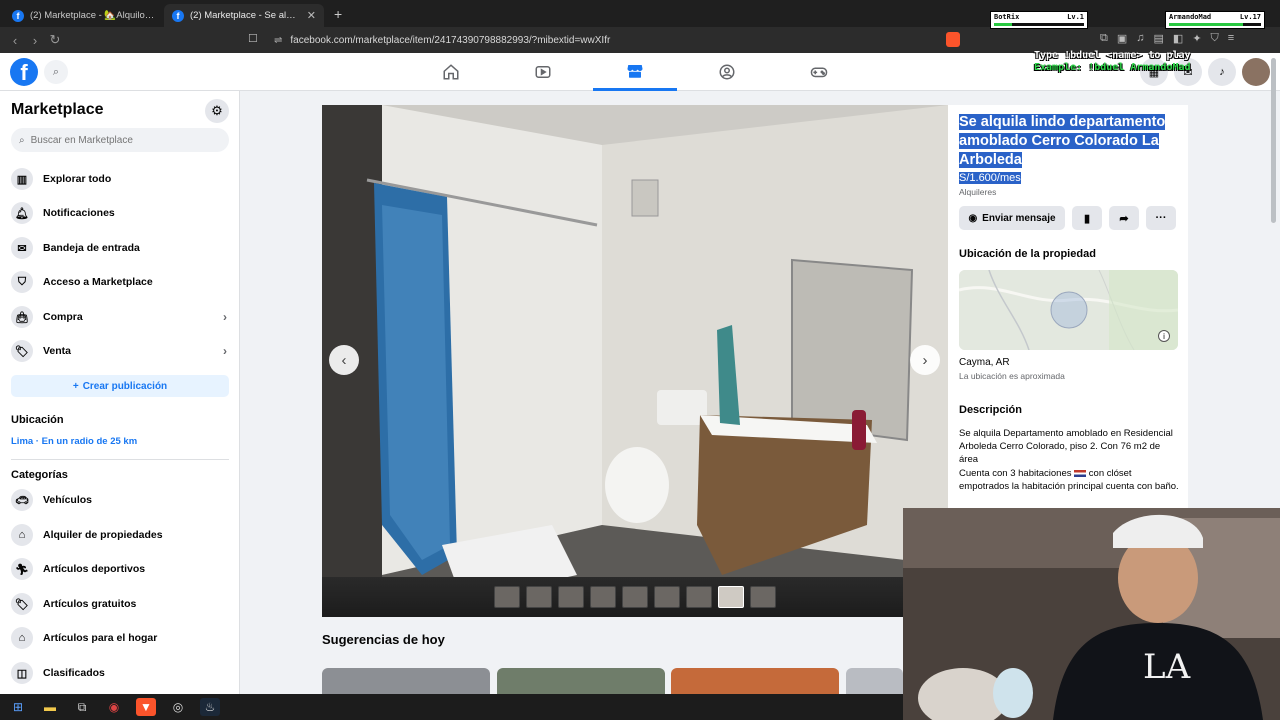  I want to click on location-map: i, so click(1068, 310).